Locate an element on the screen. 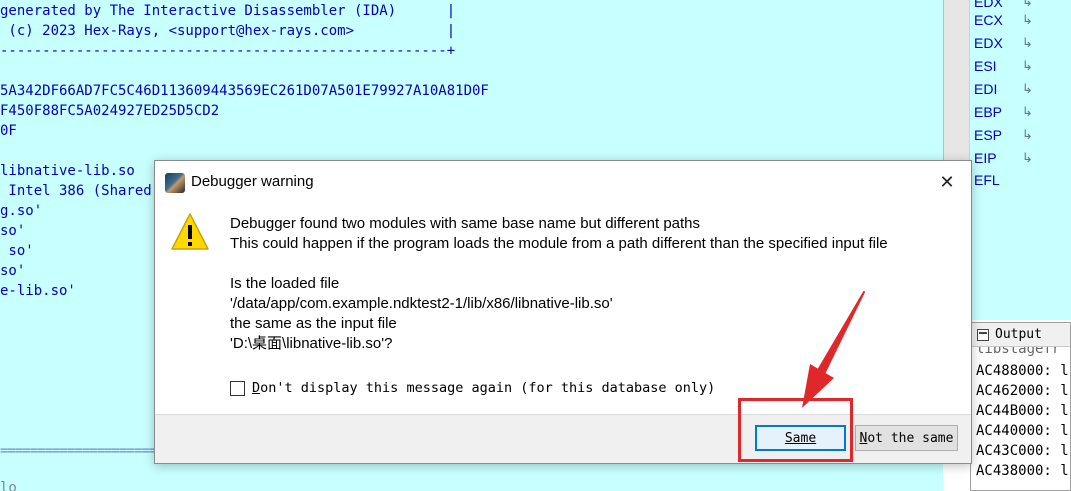  not-the-same-button-label: Not the same is located at coordinates (906, 438).